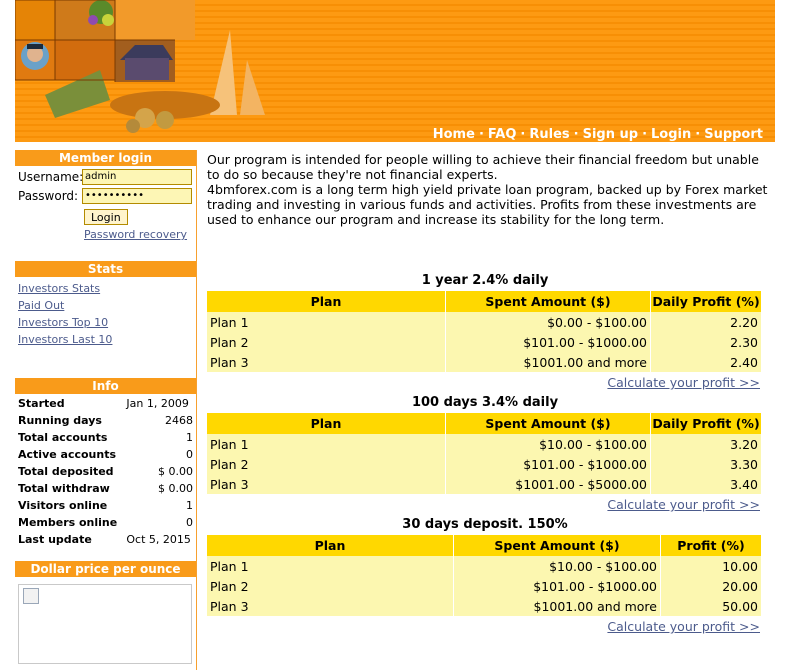 This screenshot has height=670, width=788. Describe the element at coordinates (706, 444) in the screenshot. I see `profit-percent: 3.20` at that location.